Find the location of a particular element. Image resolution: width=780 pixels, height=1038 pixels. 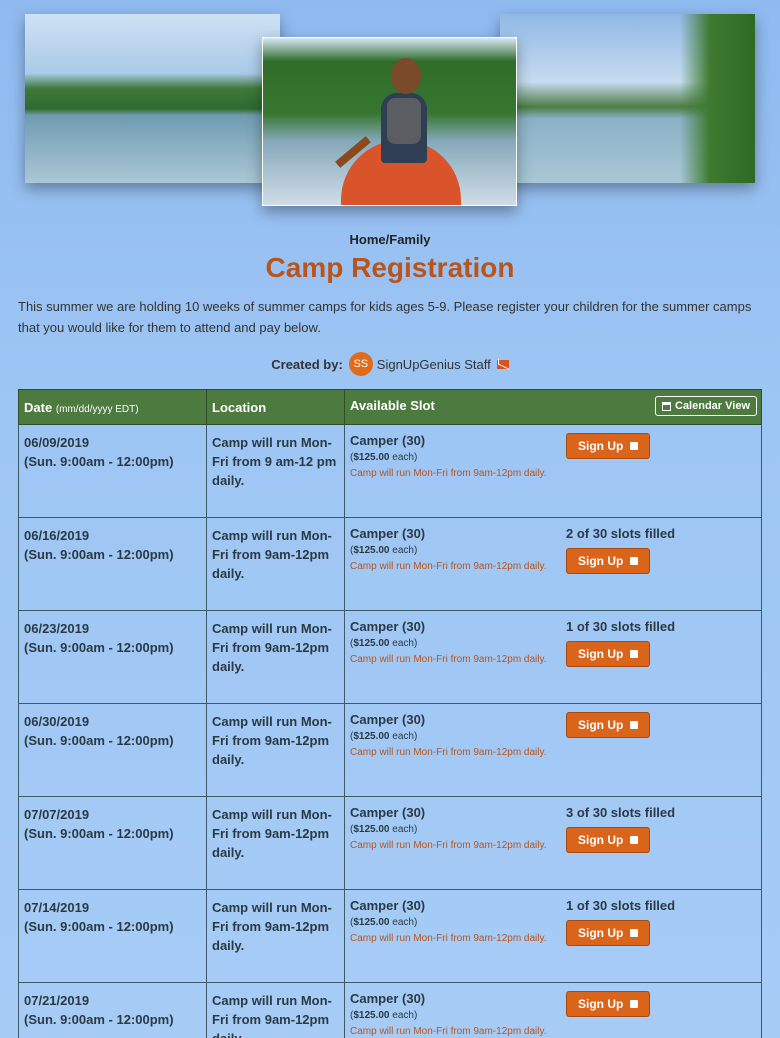

slots-filled: 2 of 30 slots filled is located at coordinates (621, 533).